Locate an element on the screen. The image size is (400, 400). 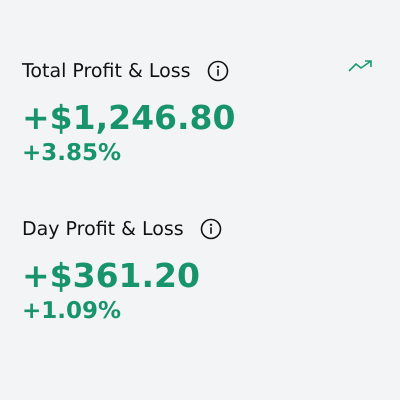
trend-up-icon is located at coordinates (361, 66).